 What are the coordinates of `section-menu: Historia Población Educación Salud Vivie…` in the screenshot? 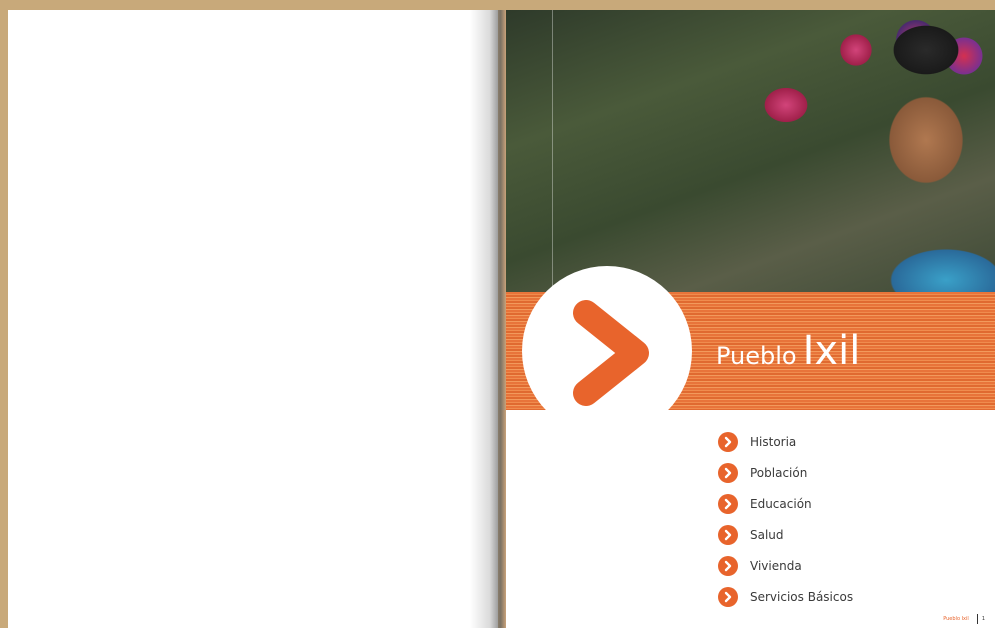 It's located at (785, 519).